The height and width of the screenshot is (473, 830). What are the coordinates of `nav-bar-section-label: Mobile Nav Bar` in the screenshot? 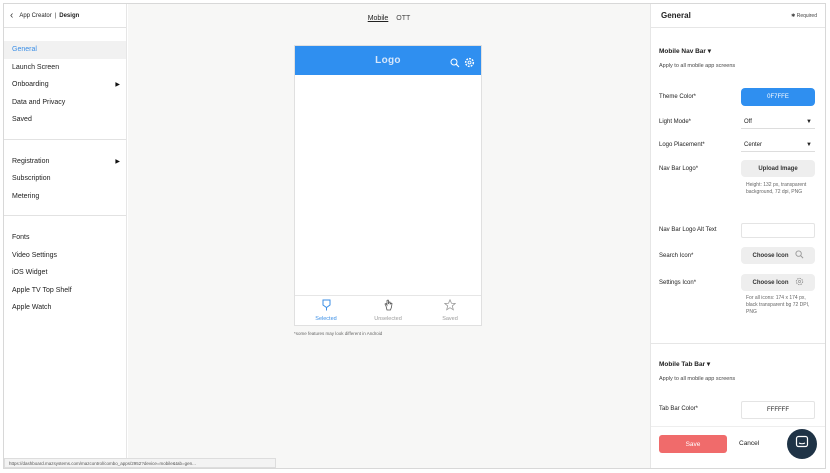 It's located at (682, 51).